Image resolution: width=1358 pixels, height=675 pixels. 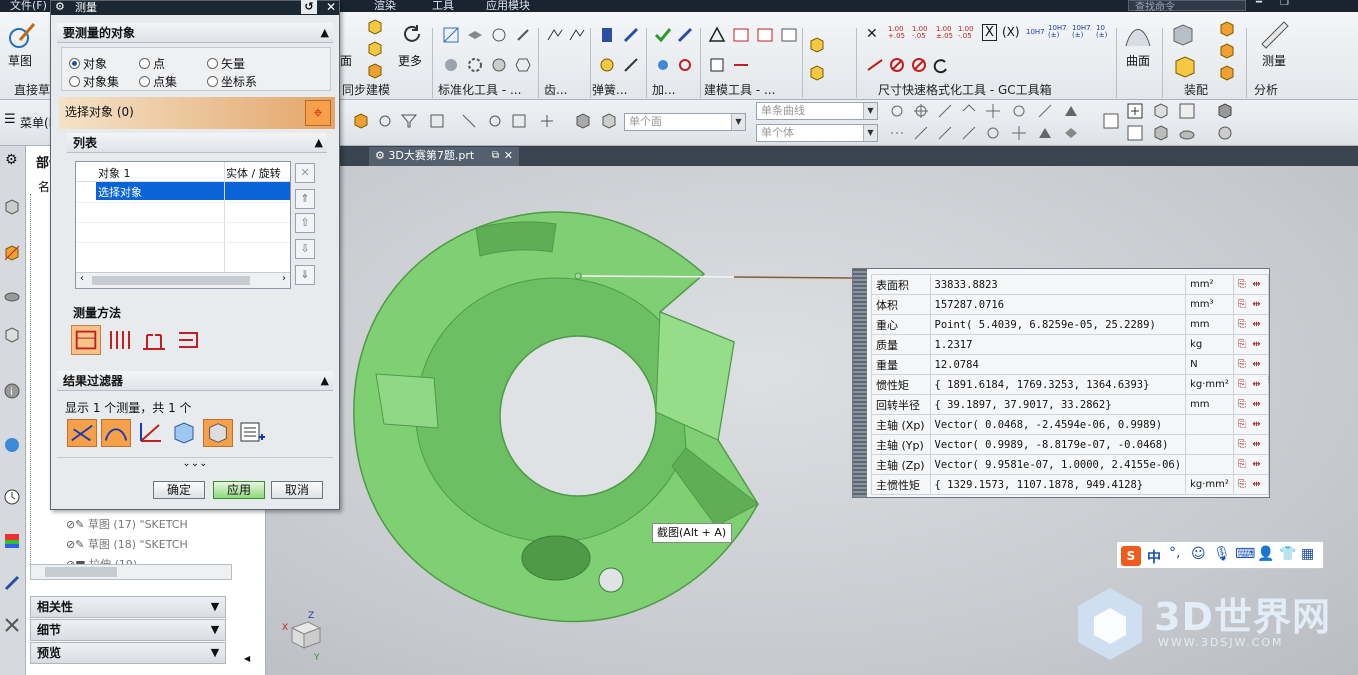 I want to click on arrow-dim-icon, so click(x=875, y=65).